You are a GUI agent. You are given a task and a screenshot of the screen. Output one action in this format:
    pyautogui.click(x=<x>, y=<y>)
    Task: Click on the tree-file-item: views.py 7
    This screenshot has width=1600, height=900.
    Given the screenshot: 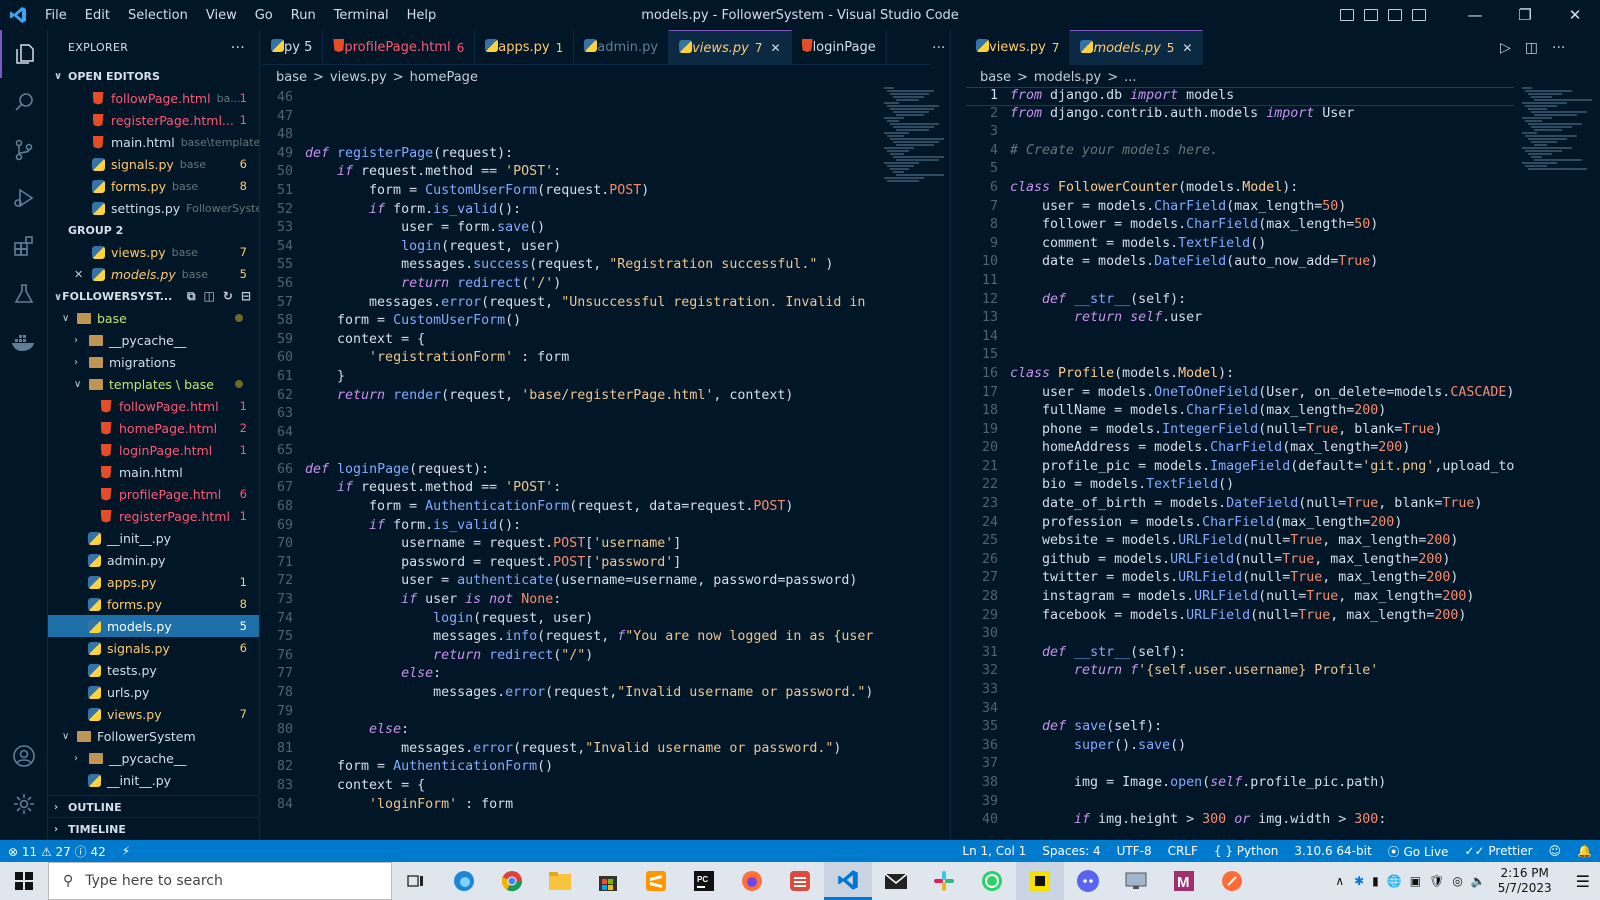 What is the action you would take?
    pyautogui.click(x=153, y=714)
    